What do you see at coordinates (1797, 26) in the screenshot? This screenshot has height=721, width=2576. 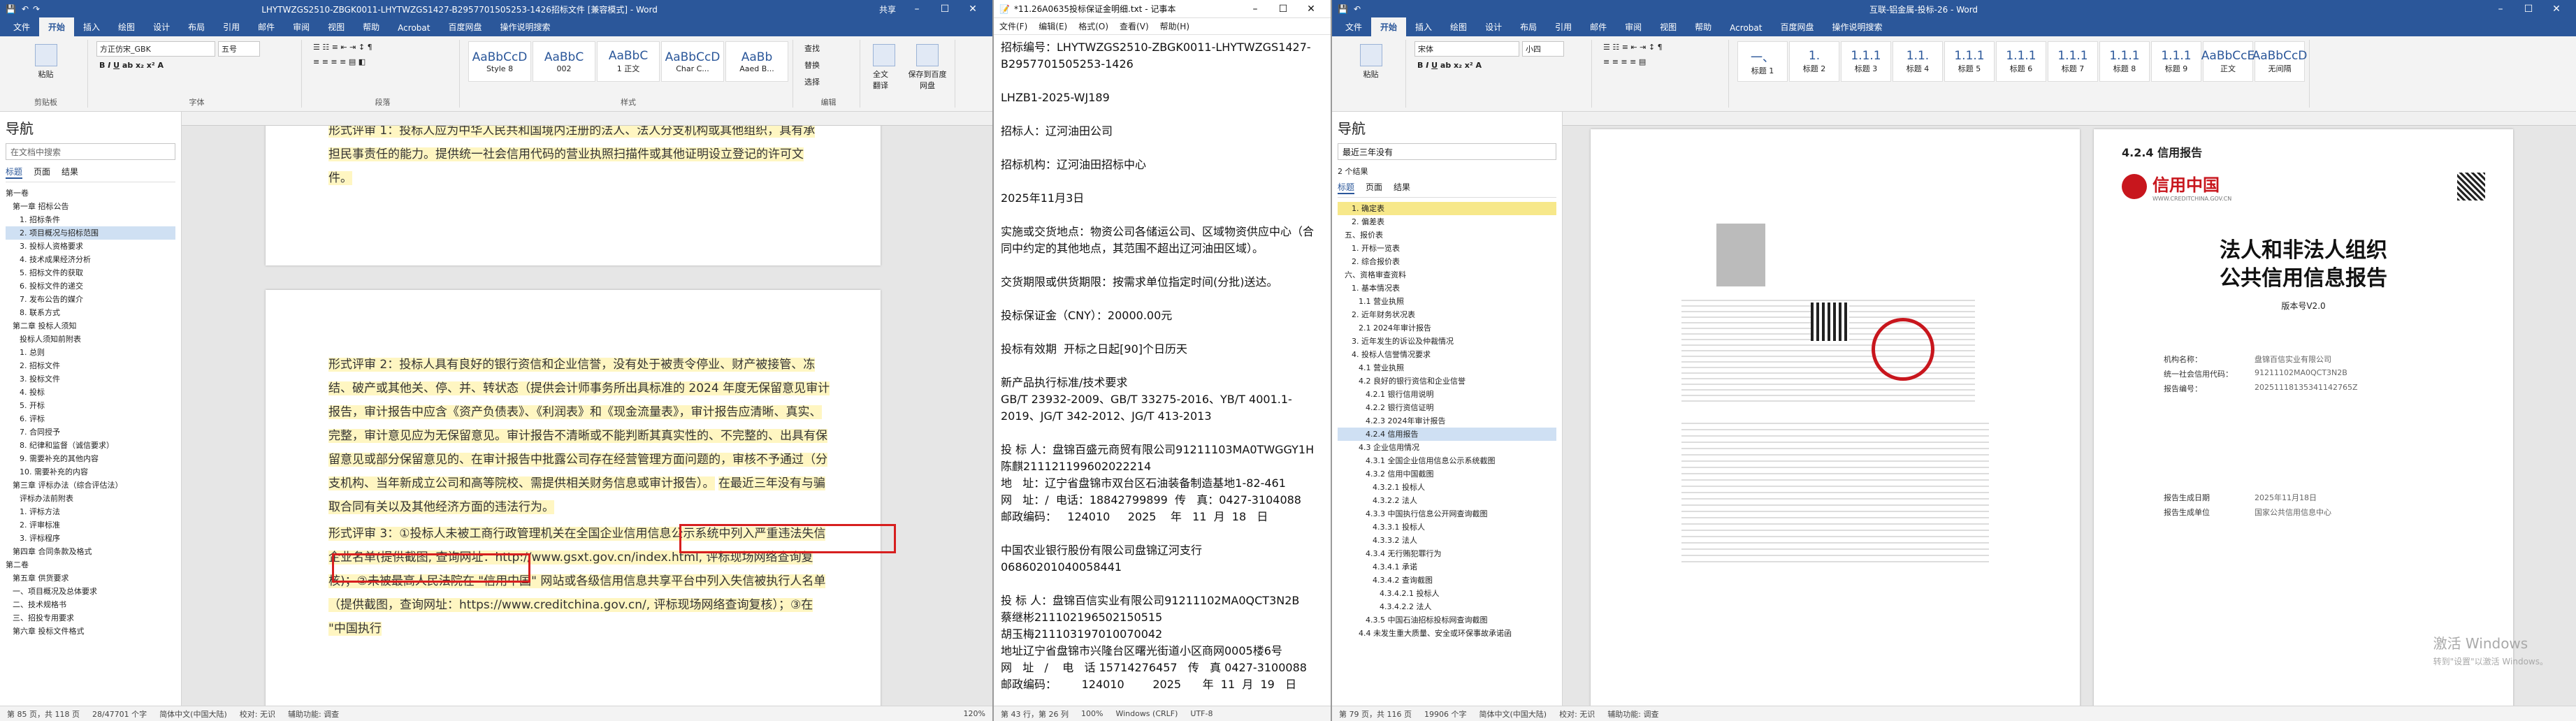 I see `ribbon-tab: 百度网盘` at bounding box center [1797, 26].